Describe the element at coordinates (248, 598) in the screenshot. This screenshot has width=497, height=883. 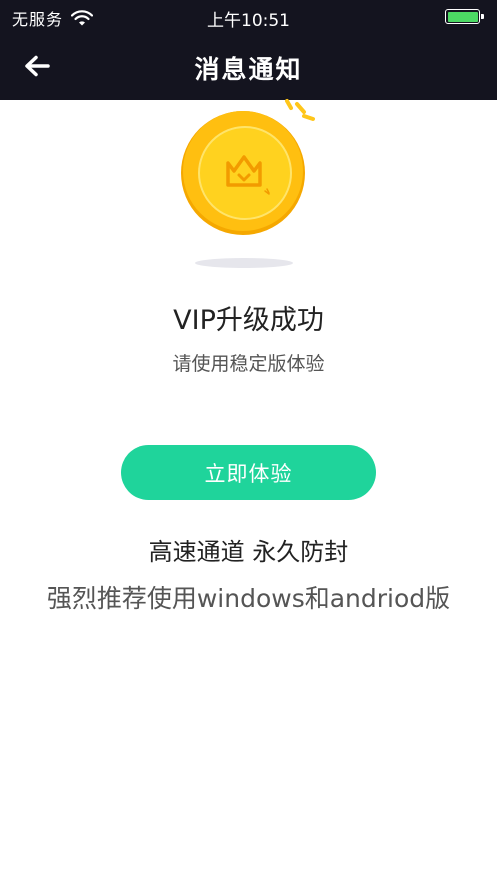
I see `recommend-text: 强烈推荐使用windows和andriod版` at that location.